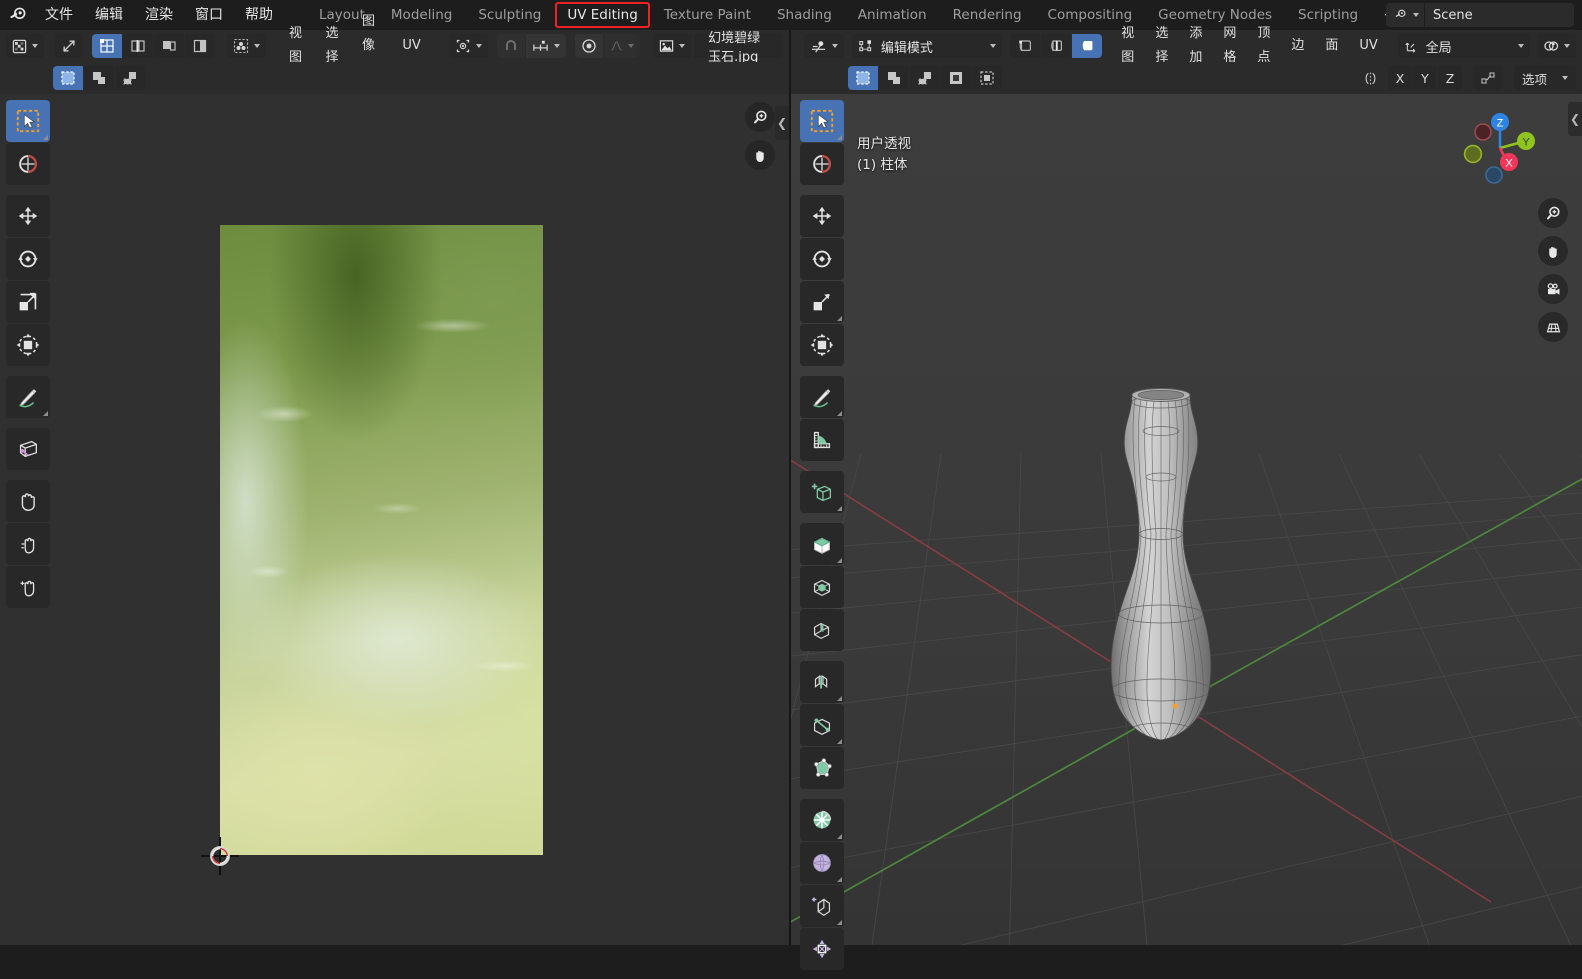 This screenshot has height=979, width=1582. I want to click on mirror-axis-z: Z, so click(1450, 78).